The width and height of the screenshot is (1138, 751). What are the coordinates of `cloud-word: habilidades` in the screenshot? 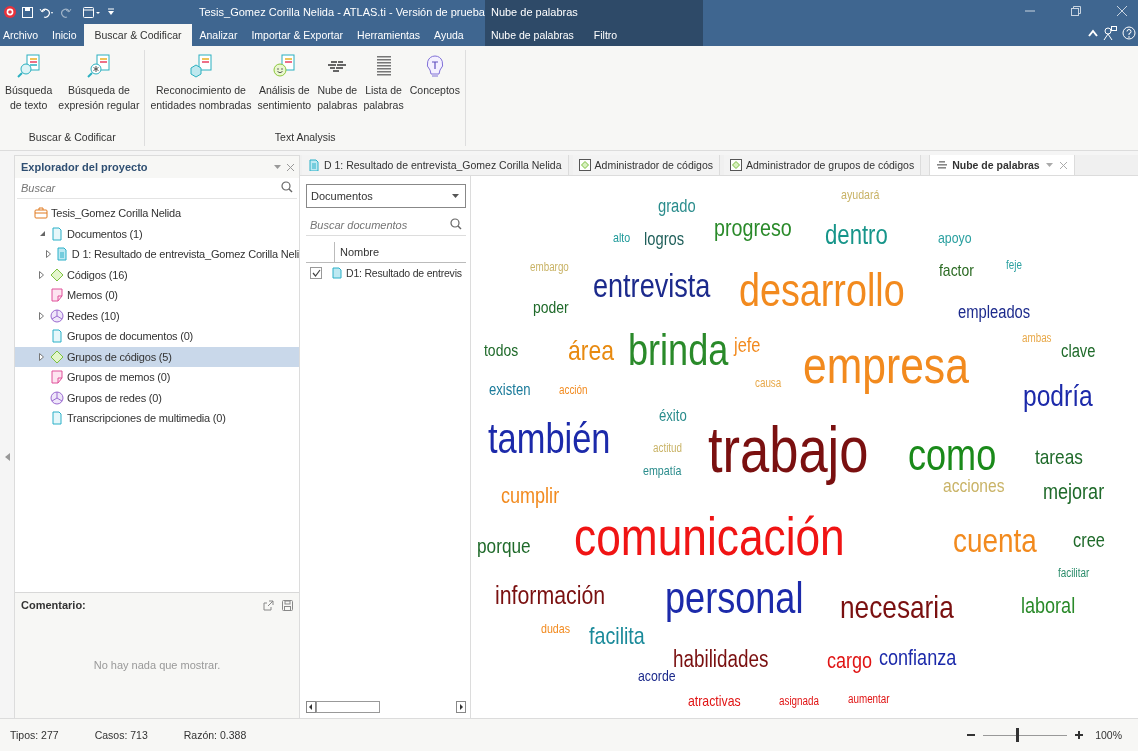 It's located at (721, 658).